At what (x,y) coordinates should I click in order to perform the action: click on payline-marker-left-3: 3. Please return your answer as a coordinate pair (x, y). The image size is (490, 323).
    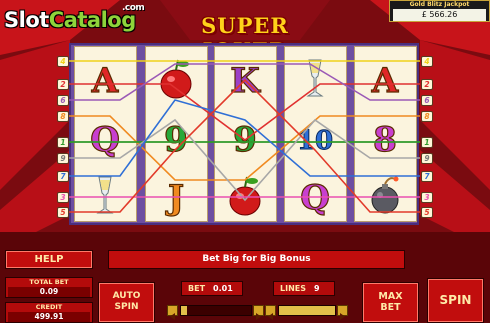
    Looking at the image, I should click on (63, 197).